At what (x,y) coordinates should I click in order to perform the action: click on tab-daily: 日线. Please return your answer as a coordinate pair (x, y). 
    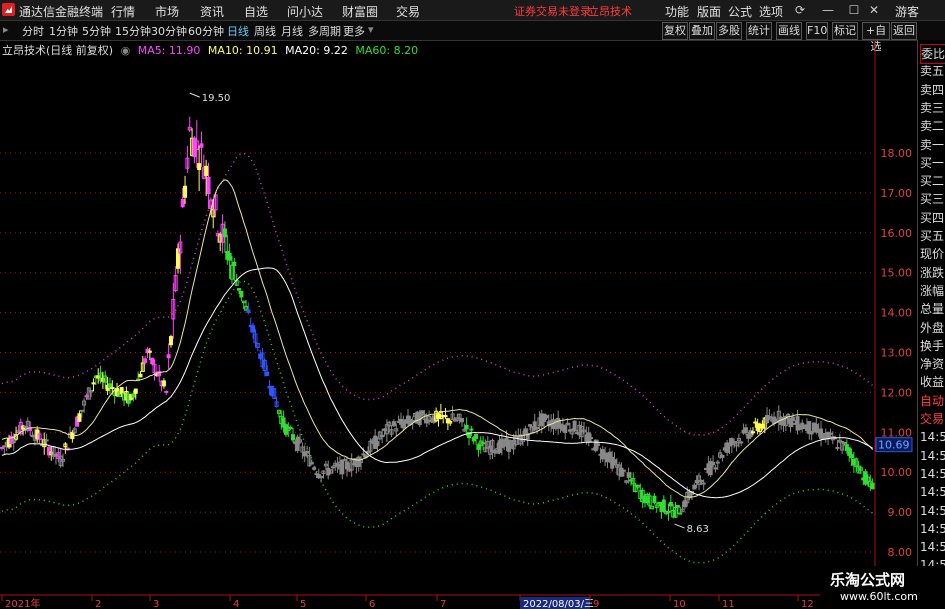
    Looking at the image, I should click on (238, 31).